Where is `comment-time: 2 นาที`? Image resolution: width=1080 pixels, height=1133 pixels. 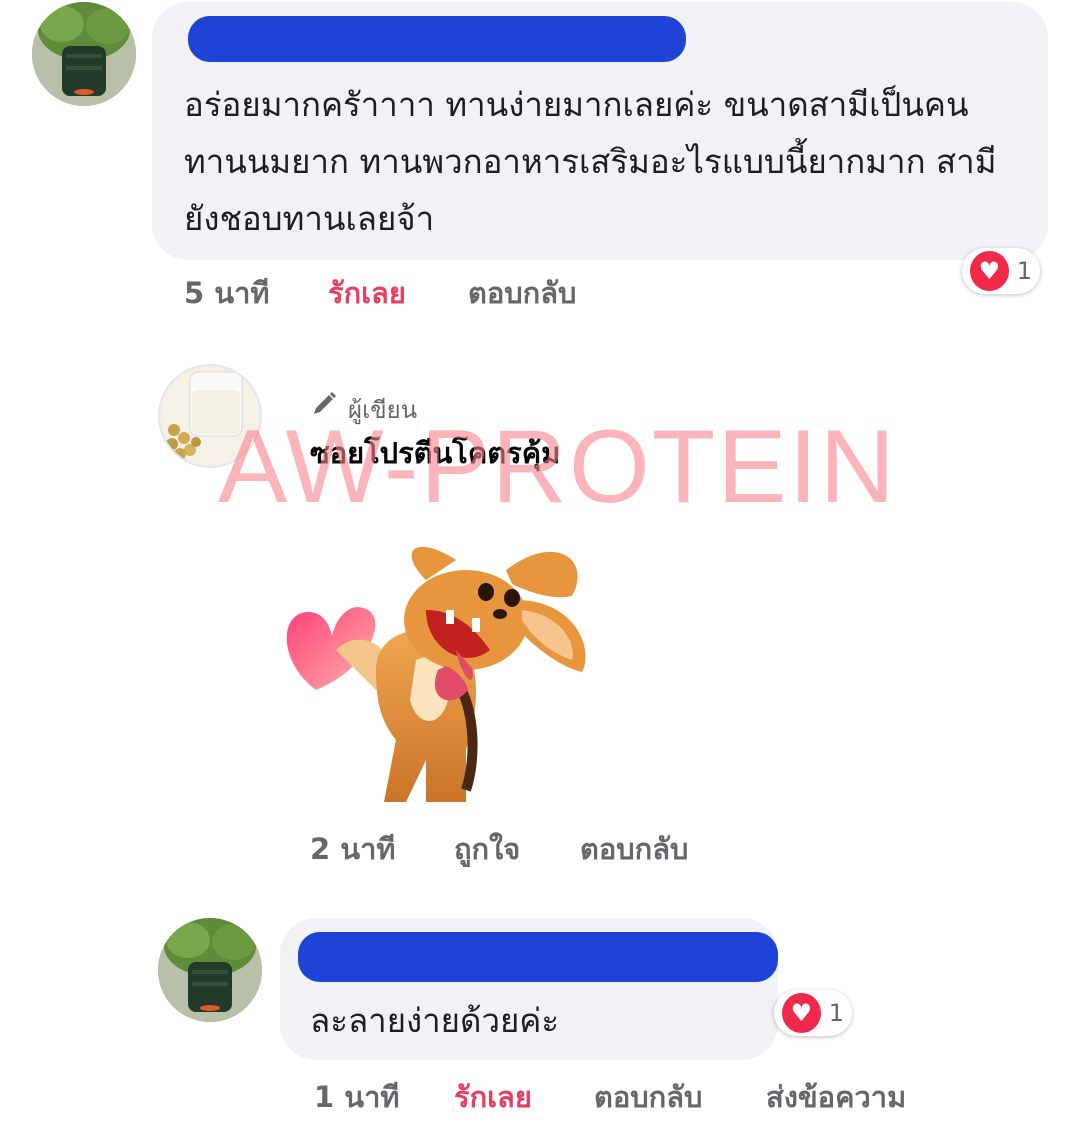 comment-time: 2 นาที is located at coordinates (353, 849).